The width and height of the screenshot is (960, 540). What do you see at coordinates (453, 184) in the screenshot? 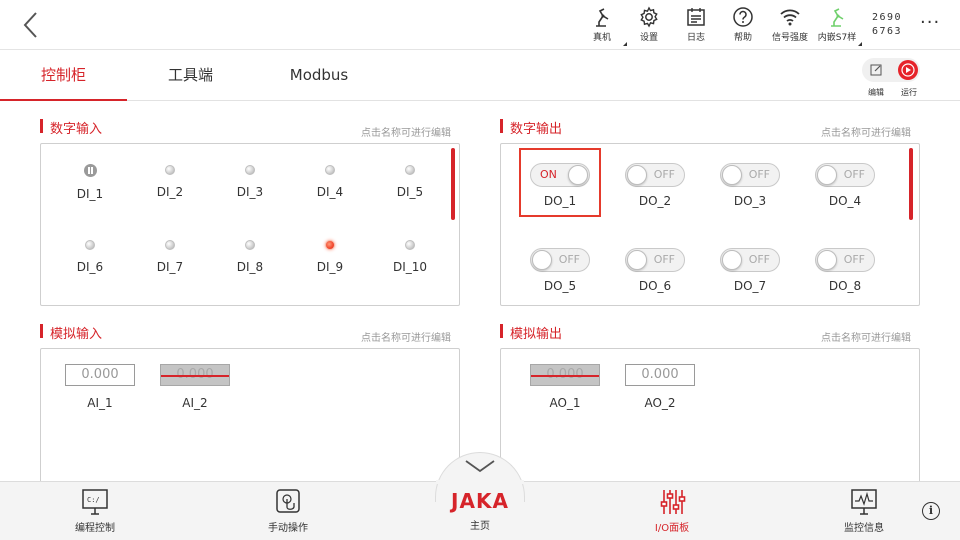
I see `digital-input-scrollbar` at bounding box center [453, 184].